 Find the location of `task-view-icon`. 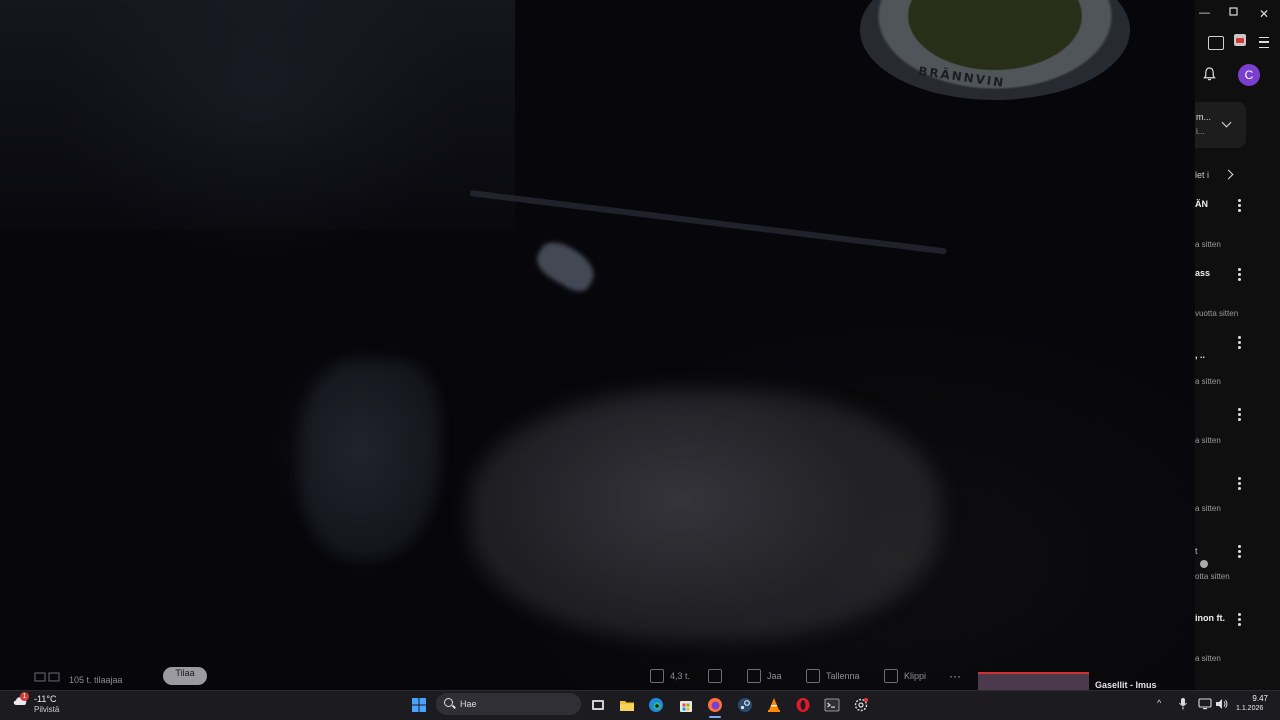

task-view-icon is located at coordinates (598, 705).